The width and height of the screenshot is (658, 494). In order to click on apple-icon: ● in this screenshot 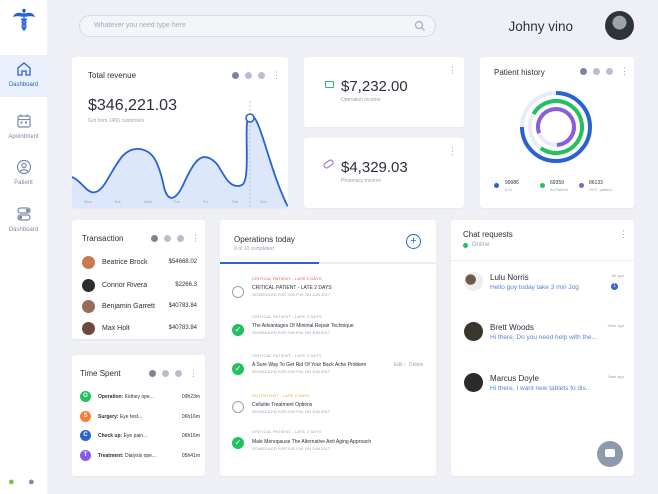, I will do `click(31, 482)`.